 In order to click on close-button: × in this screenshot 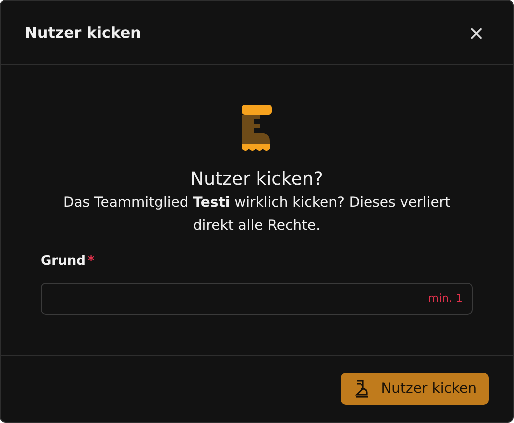, I will do `click(476, 32)`.